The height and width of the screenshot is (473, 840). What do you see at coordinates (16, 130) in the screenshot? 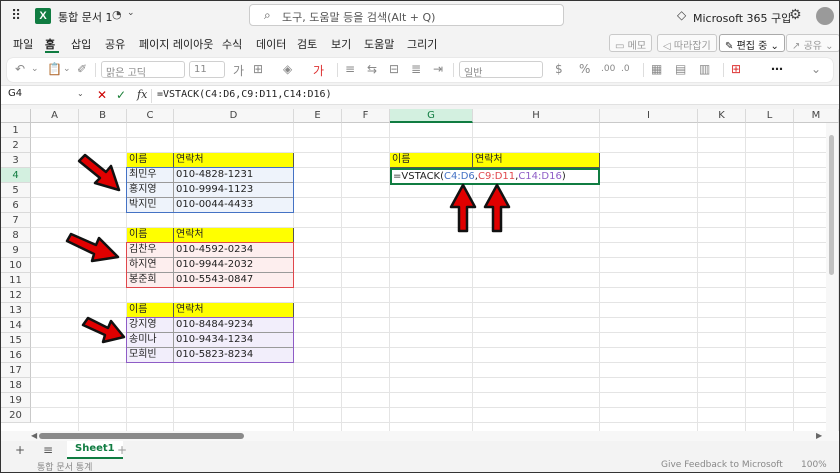
I see `row-header-1: 1` at bounding box center [16, 130].